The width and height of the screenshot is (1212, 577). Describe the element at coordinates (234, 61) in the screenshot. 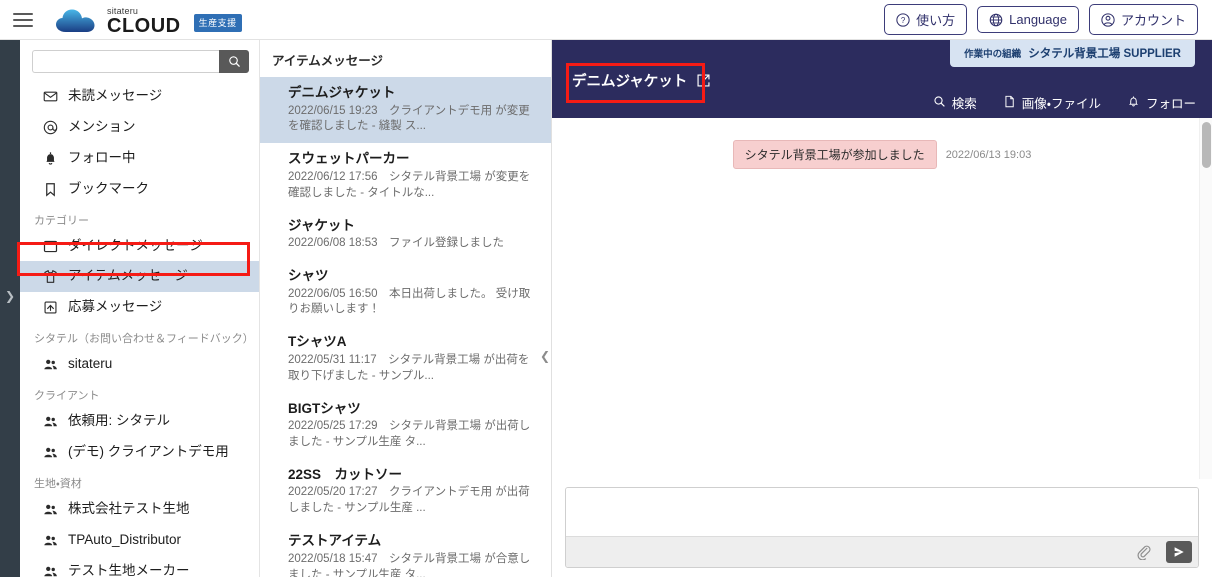

I see `search-button` at that location.